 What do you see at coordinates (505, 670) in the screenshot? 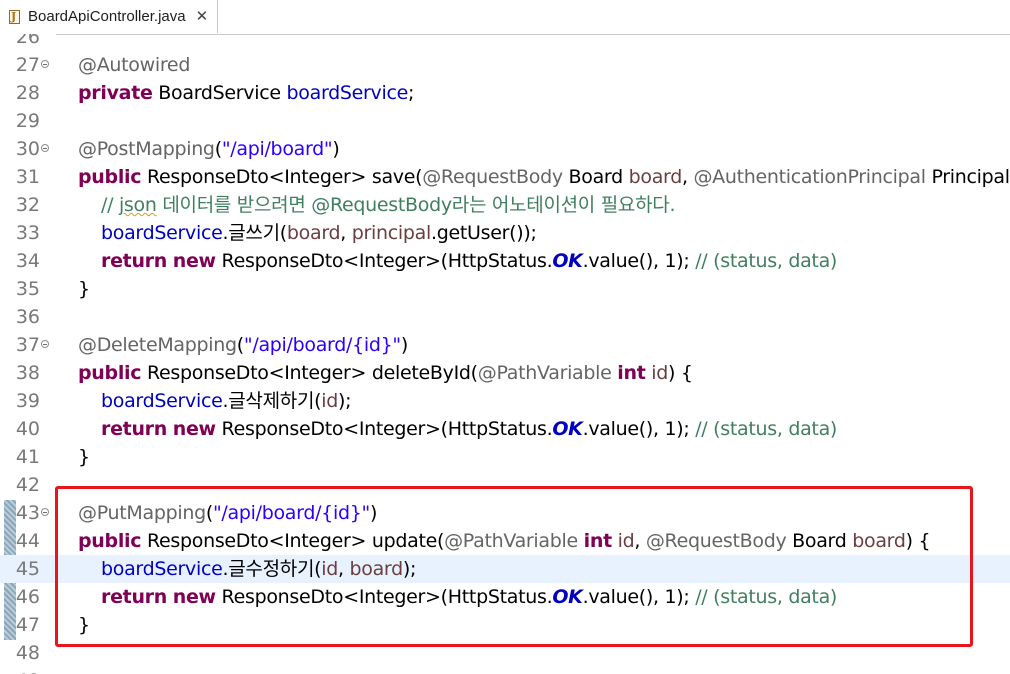
I see `code-line: 49` at bounding box center [505, 670].